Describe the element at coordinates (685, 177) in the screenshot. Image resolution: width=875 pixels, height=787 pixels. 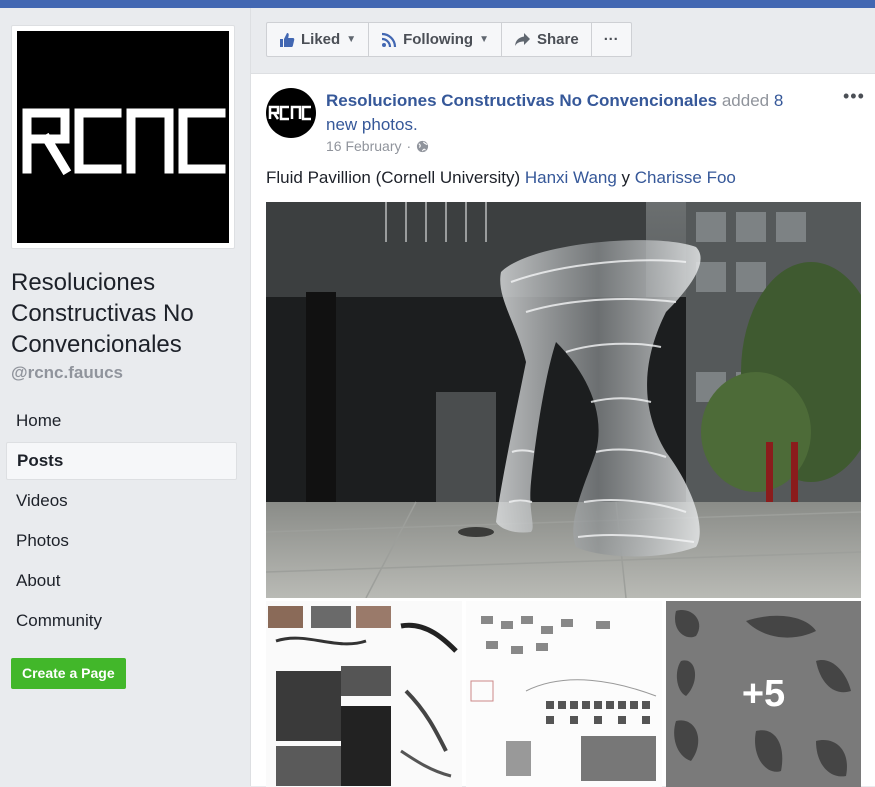
I see `tagged-person-link: Charisse Foo` at that location.